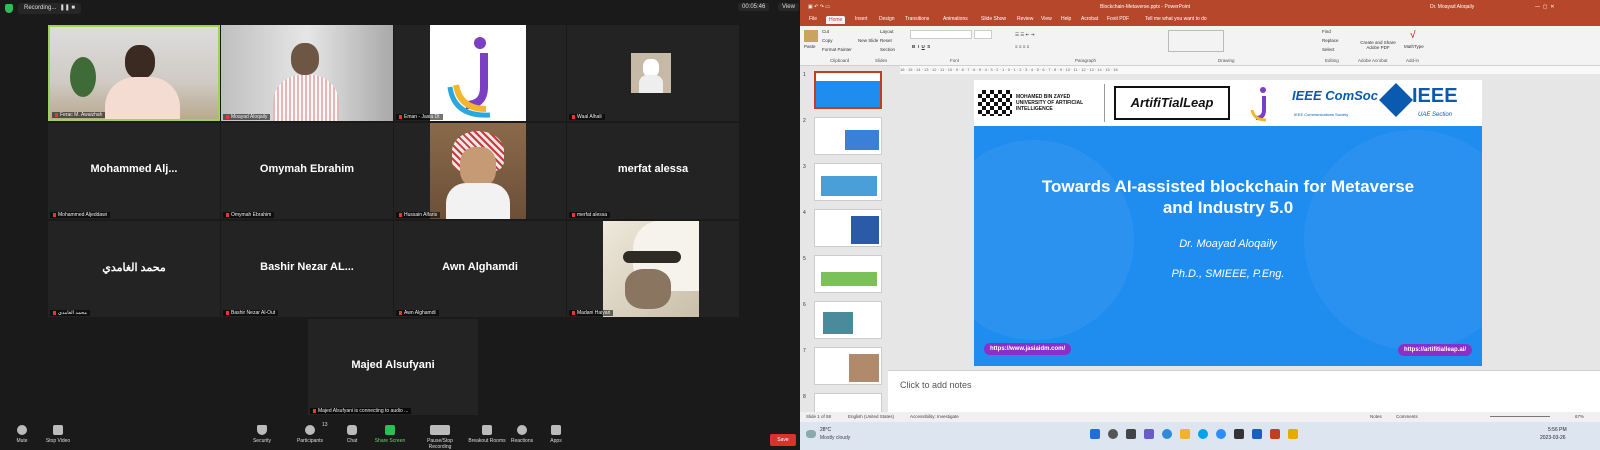 The width and height of the screenshot is (1600, 450). Describe the element at coordinates (480, 171) in the screenshot. I see `video-tile: Hussain Alfaris` at that location.